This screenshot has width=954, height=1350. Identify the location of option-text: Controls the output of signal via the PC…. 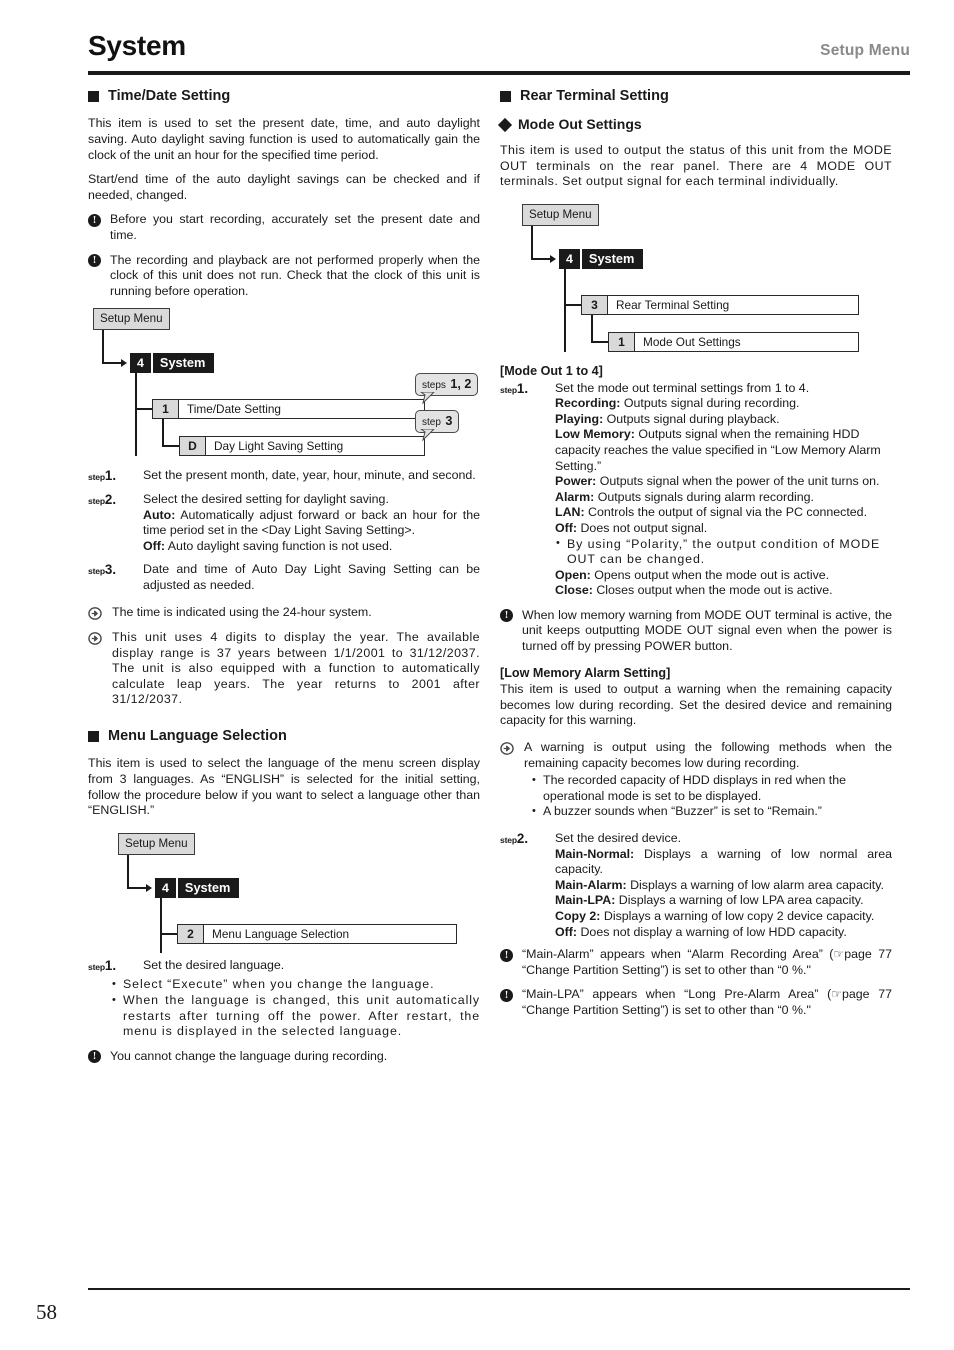
(728, 512).